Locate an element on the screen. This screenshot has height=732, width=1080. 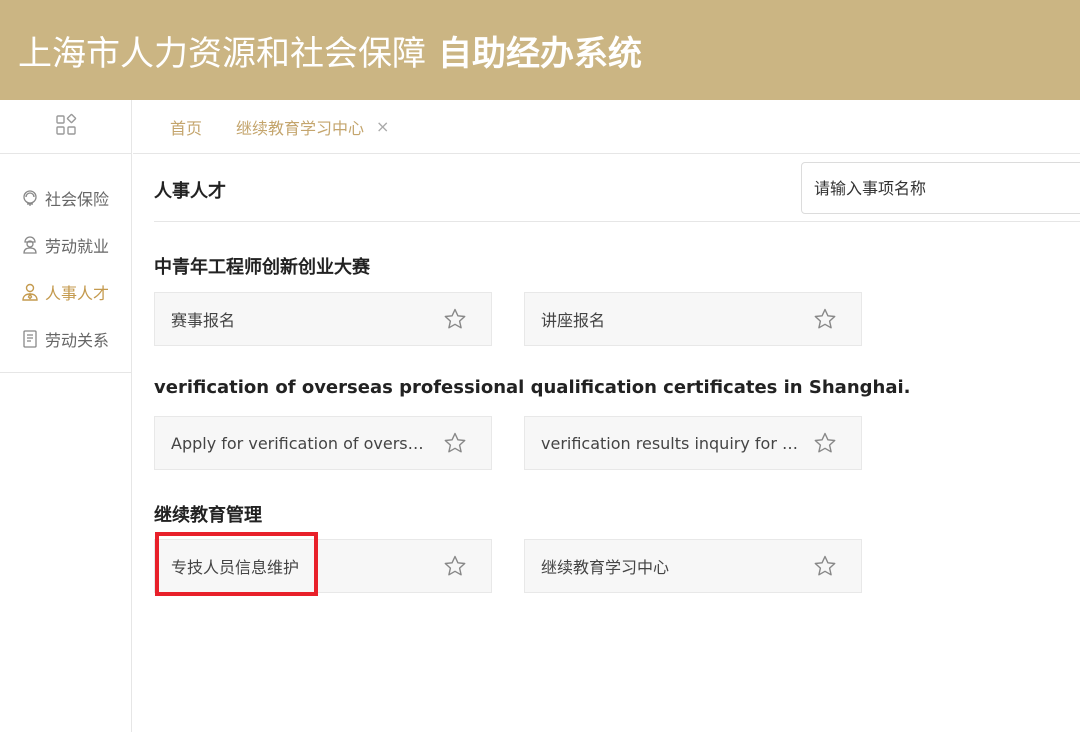
sidebar-toggle is located at coordinates (65, 127).